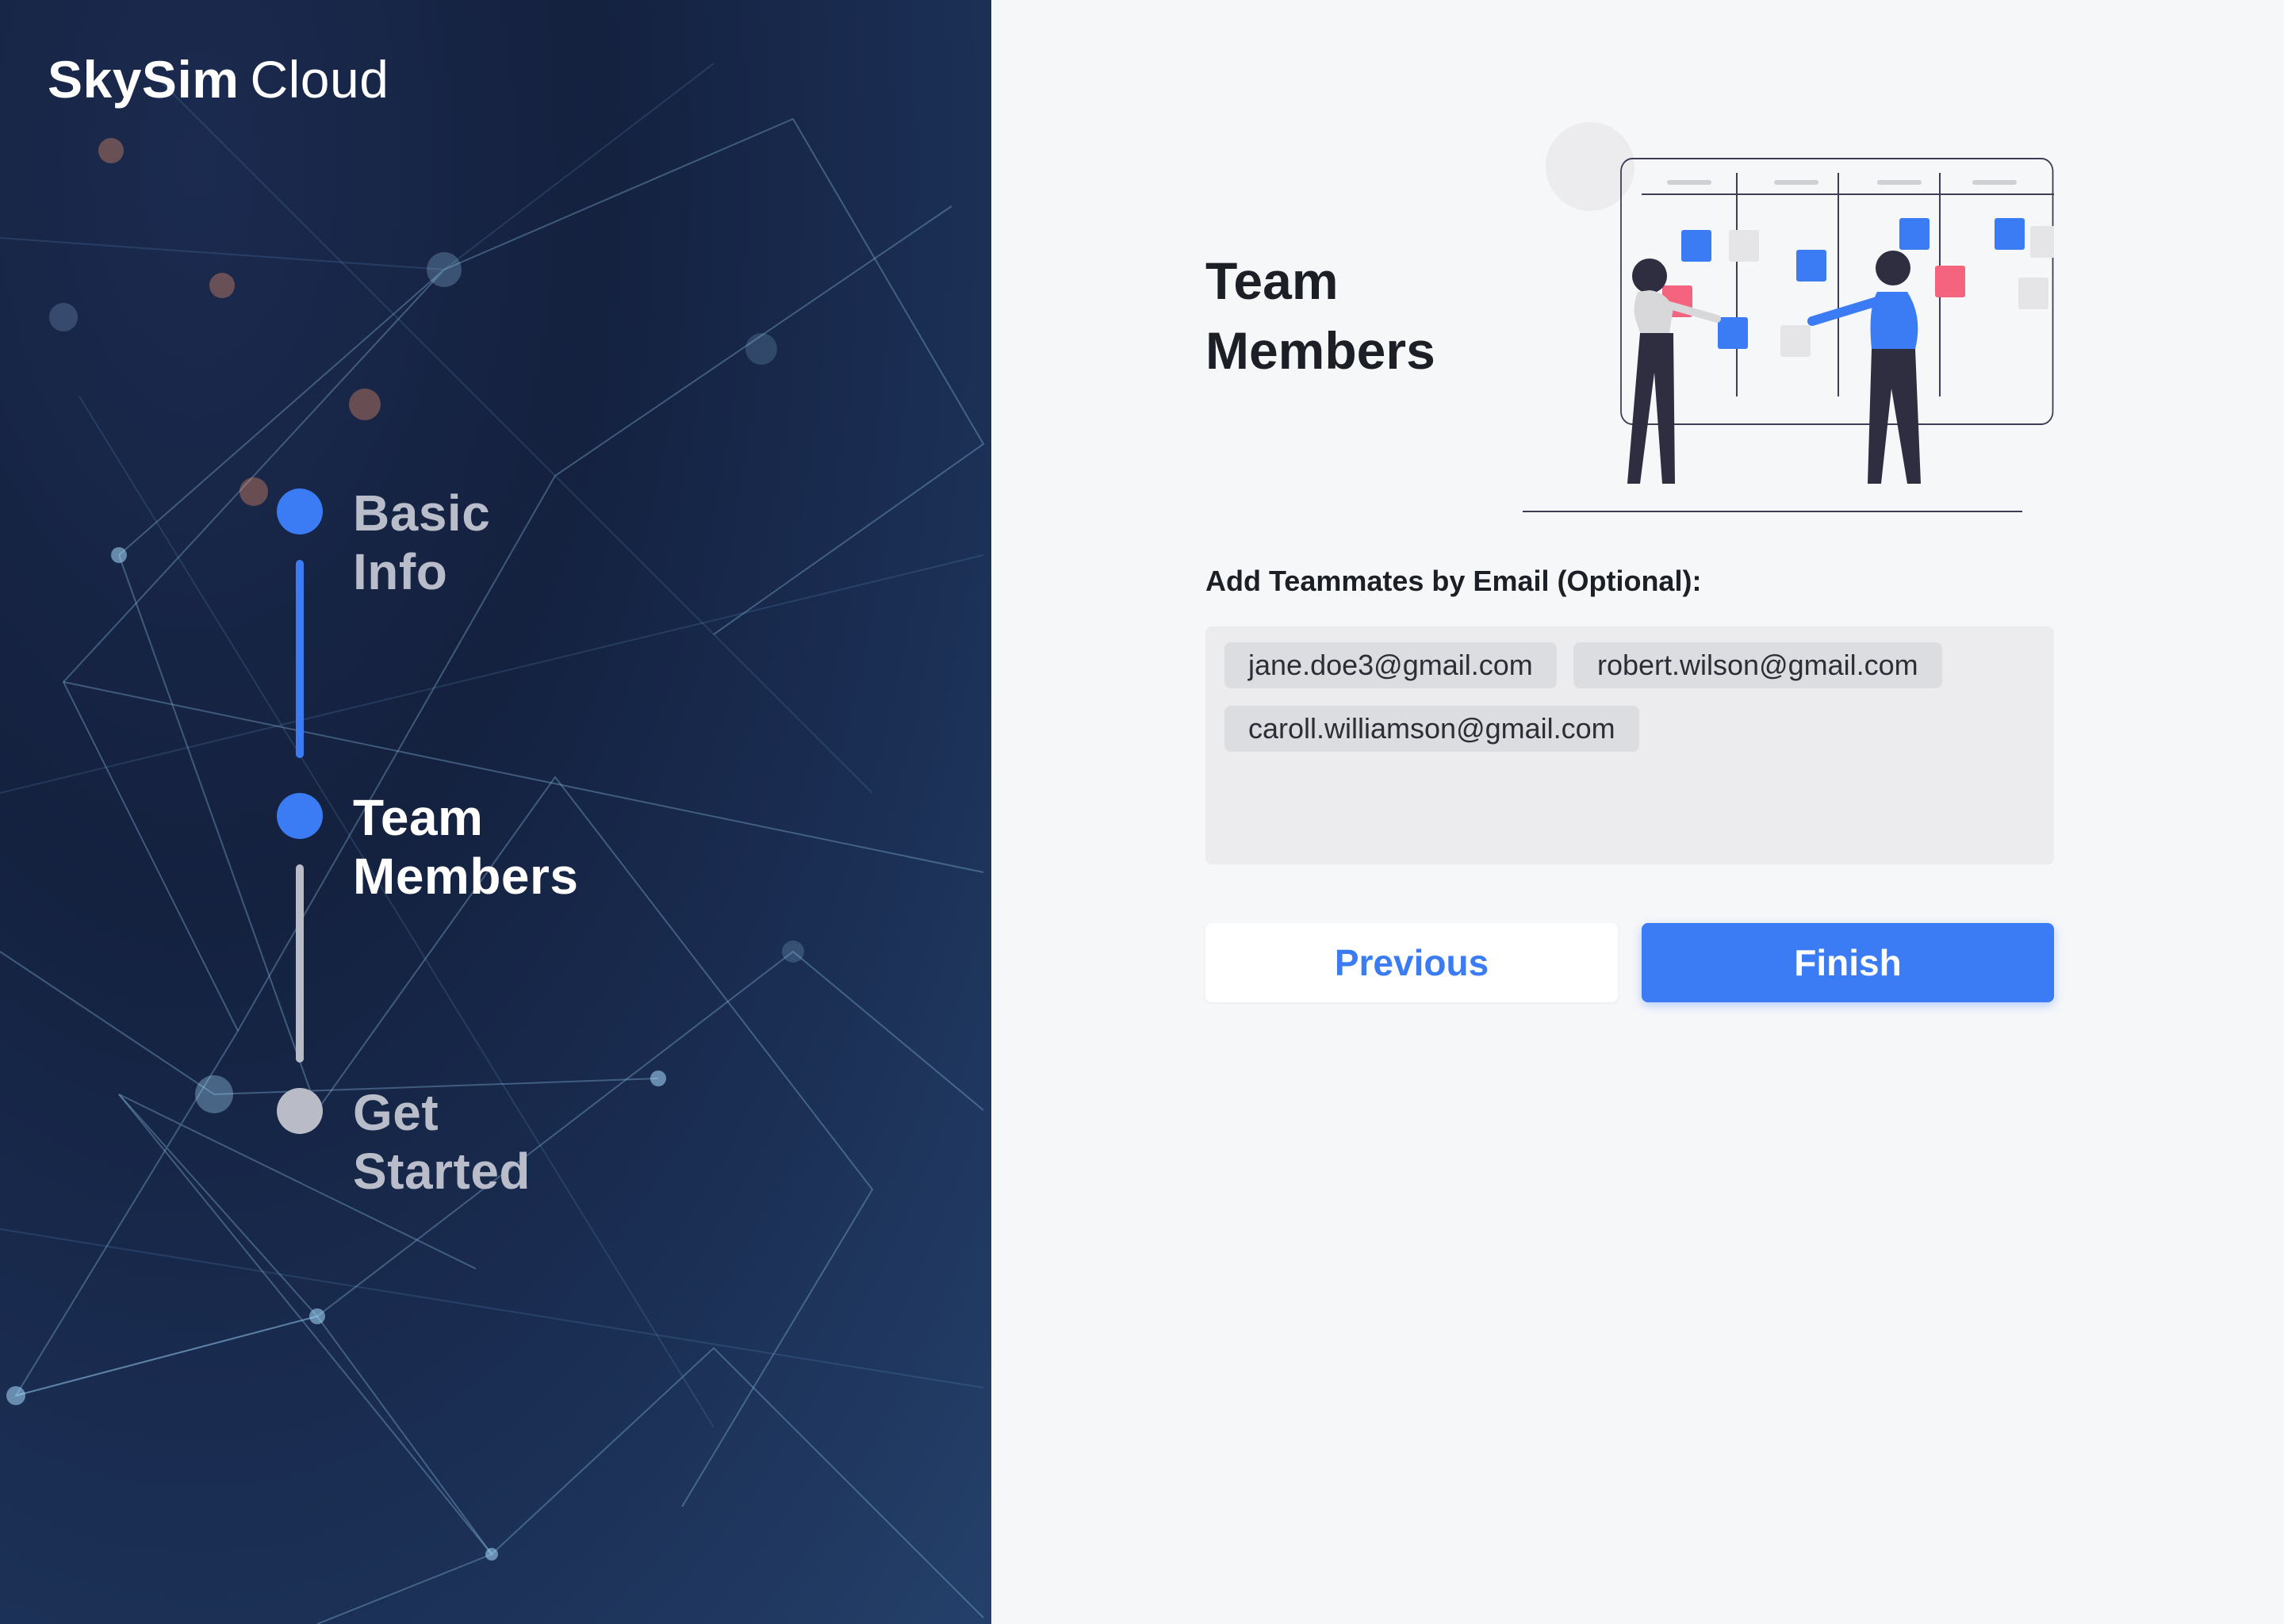  Describe the element at coordinates (466, 847) in the screenshot. I see `step-label-team-members: Team Members` at that location.